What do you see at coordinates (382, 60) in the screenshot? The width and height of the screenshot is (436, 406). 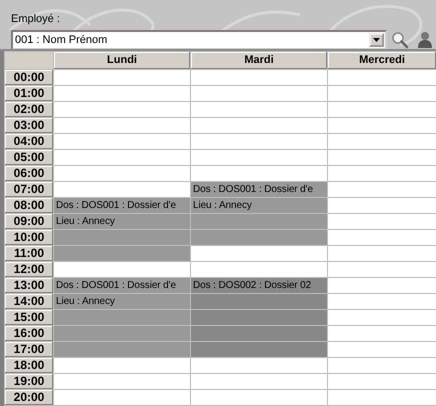 I see `day-header: Mercredi` at bounding box center [382, 60].